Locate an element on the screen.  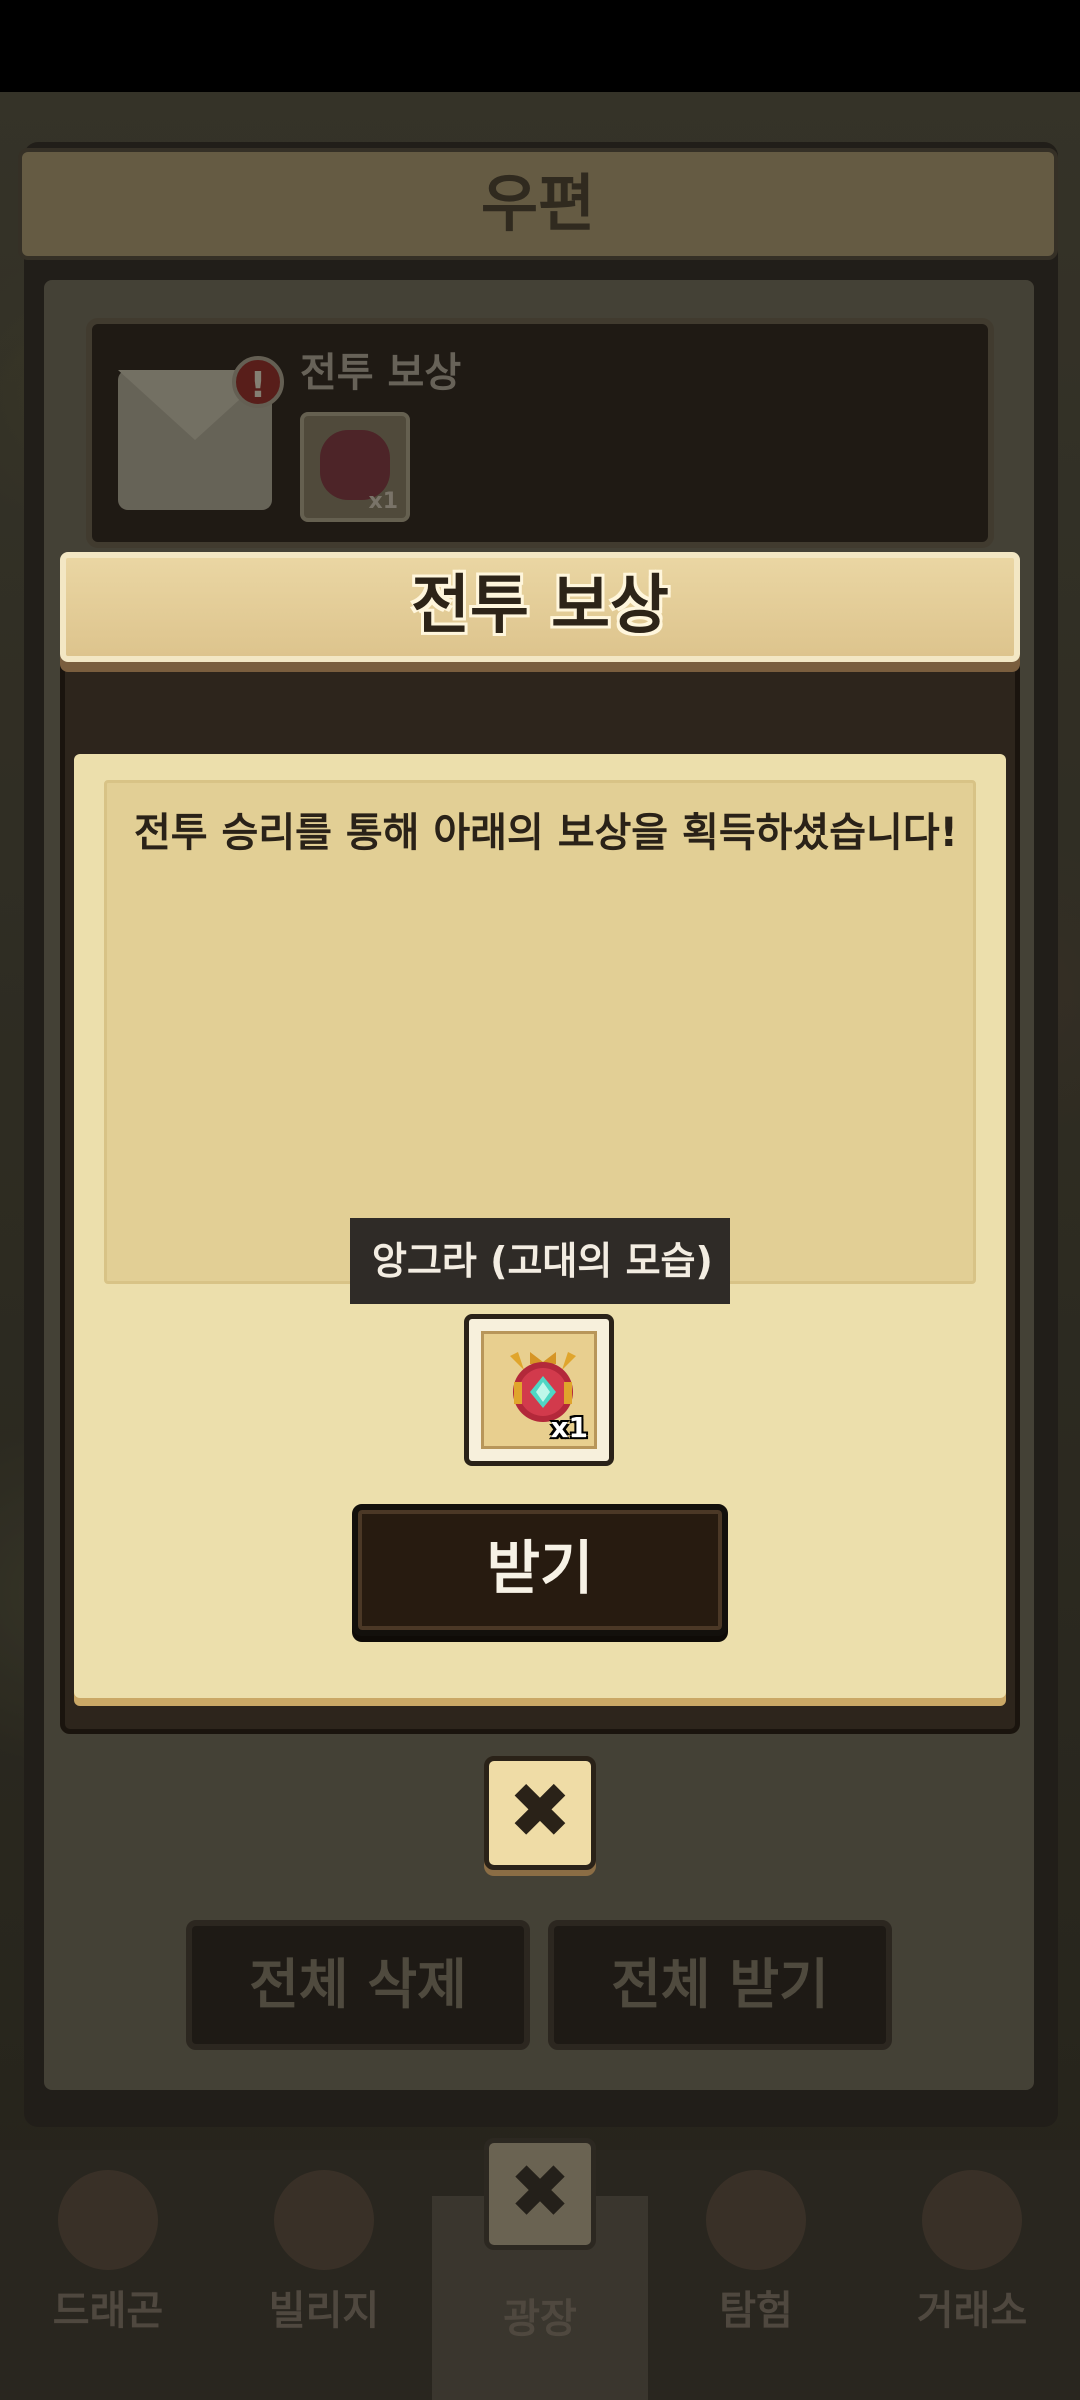
reward-item-slot: x1 is located at coordinates (539, 1390).